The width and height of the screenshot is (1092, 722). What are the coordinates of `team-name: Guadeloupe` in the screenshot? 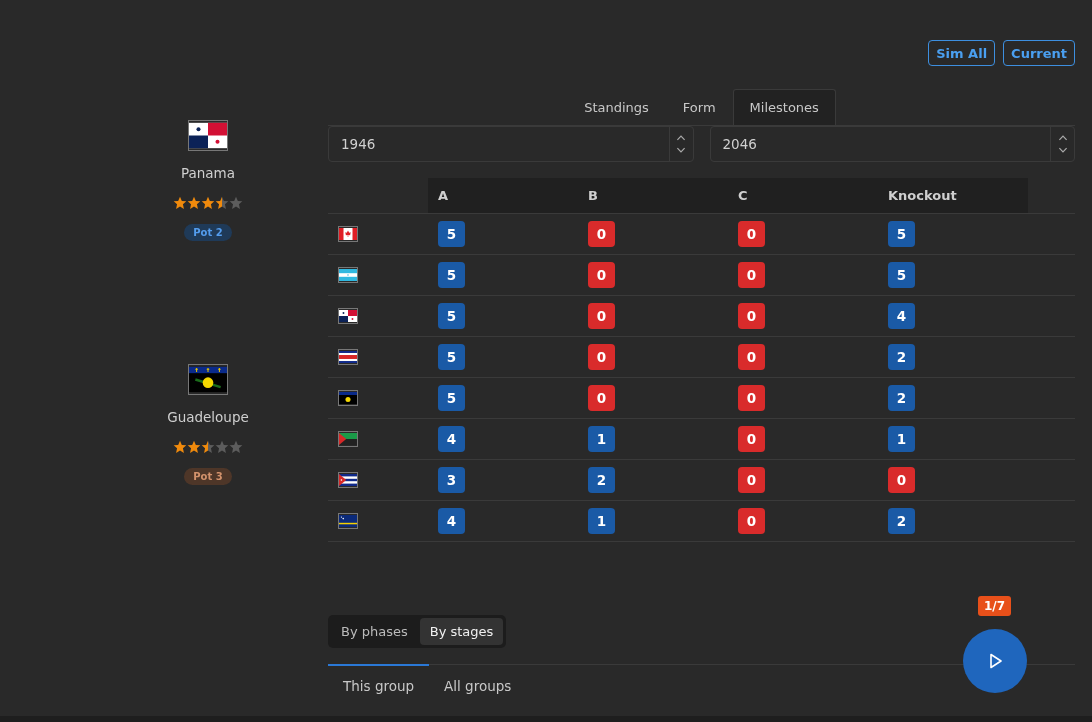 It's located at (208, 417).